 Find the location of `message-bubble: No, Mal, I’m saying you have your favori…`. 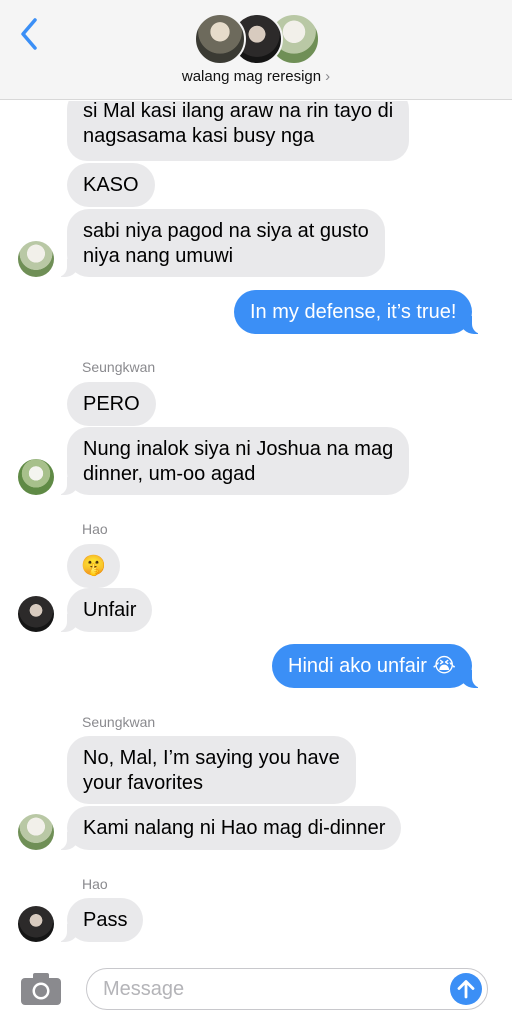

message-bubble: No, Mal, I’m saying you have your favori… is located at coordinates (211, 770).